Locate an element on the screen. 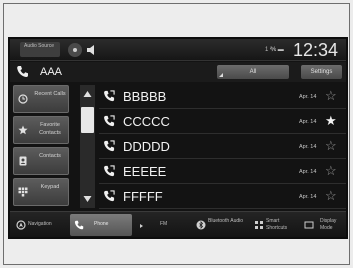  contact-name: DDDDD is located at coordinates (146, 146).